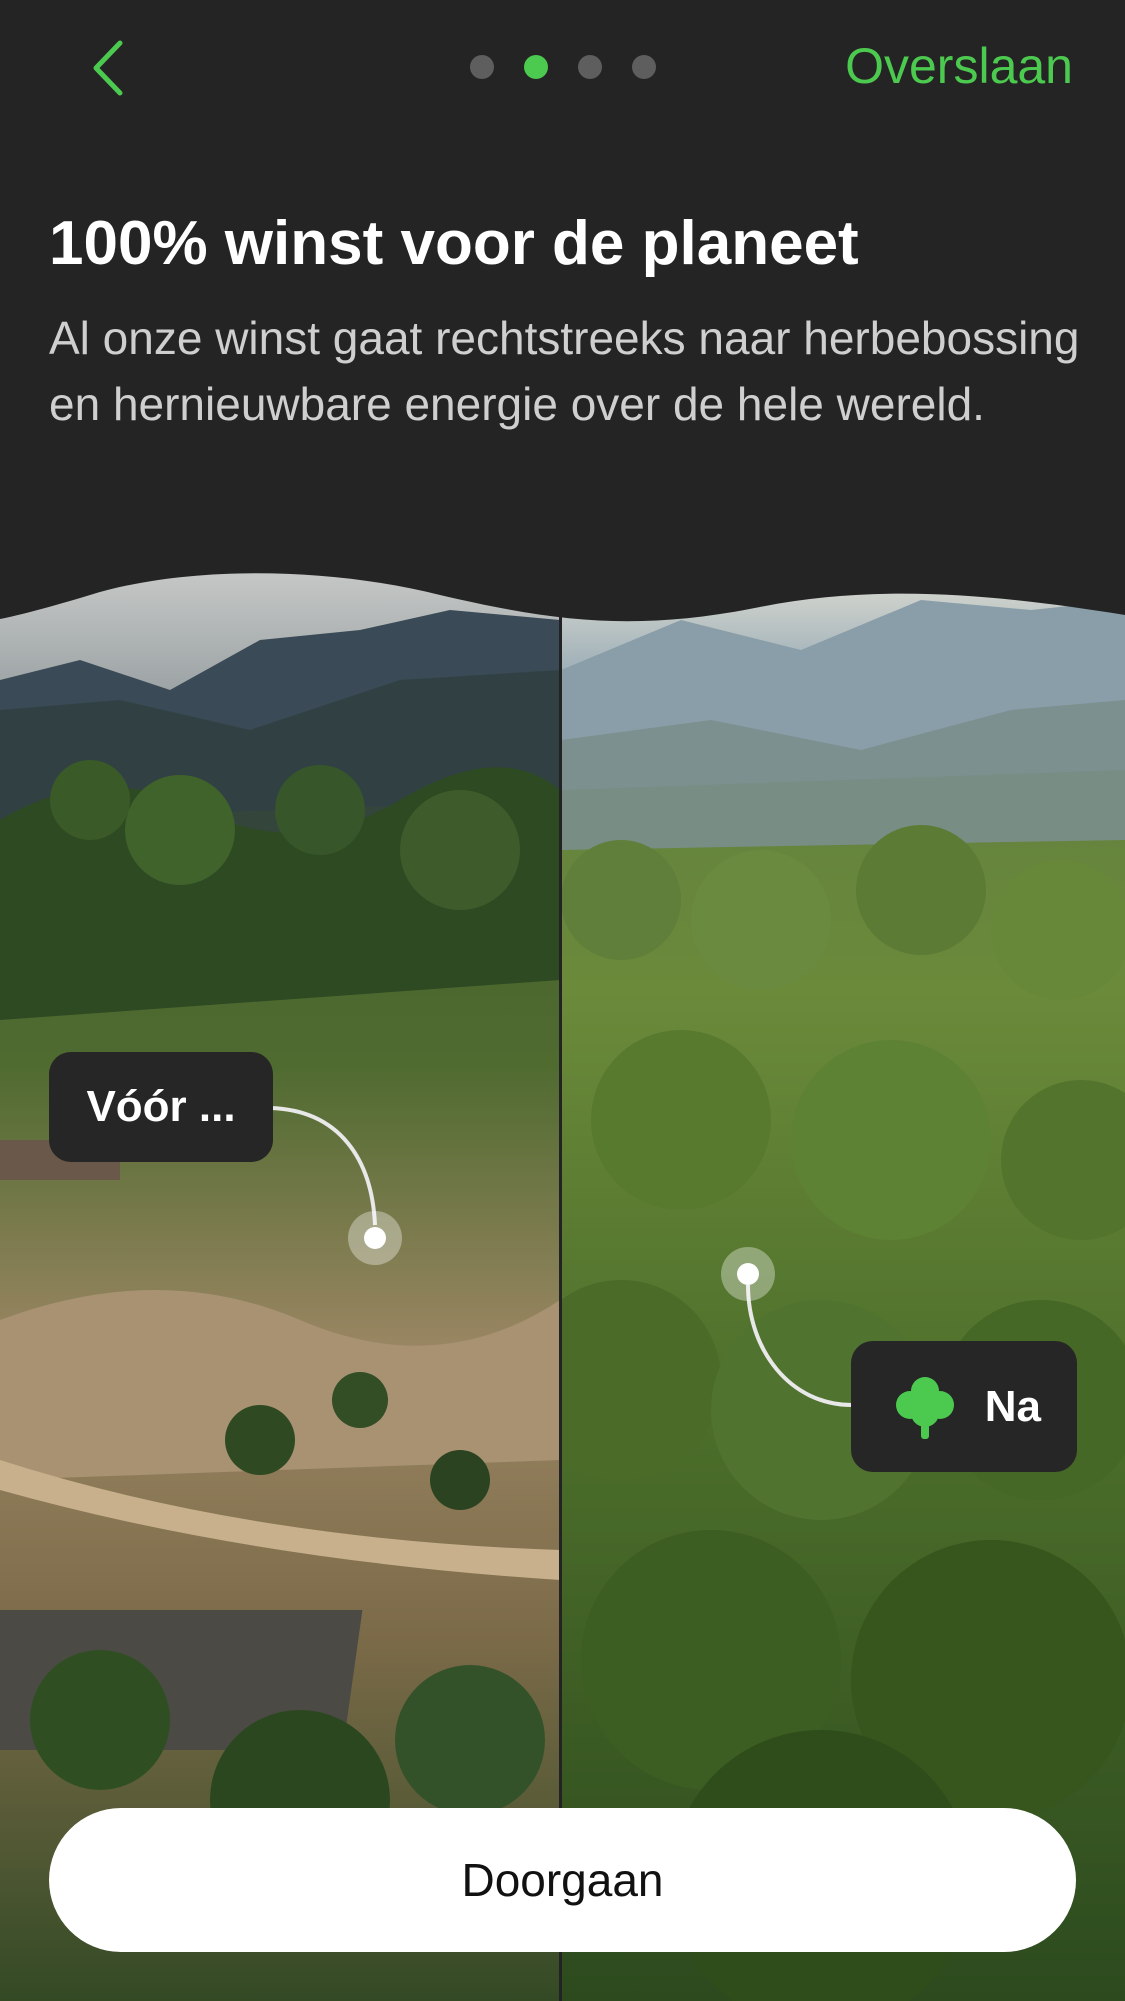 Image resolution: width=1125 pixels, height=2001 pixels. I want to click on top-bar: Overslaan, so click(562, 70).